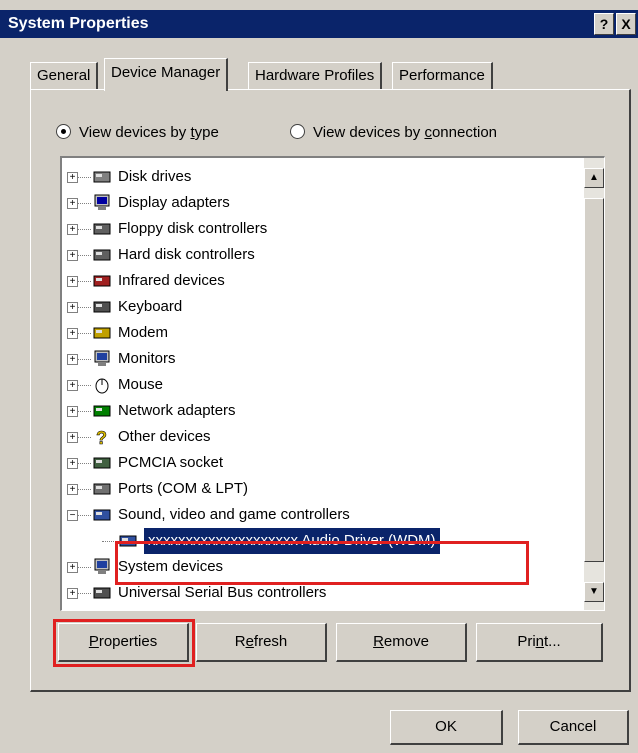  What do you see at coordinates (322, 385) in the screenshot?
I see `device-tree-category: + Mouse` at bounding box center [322, 385].